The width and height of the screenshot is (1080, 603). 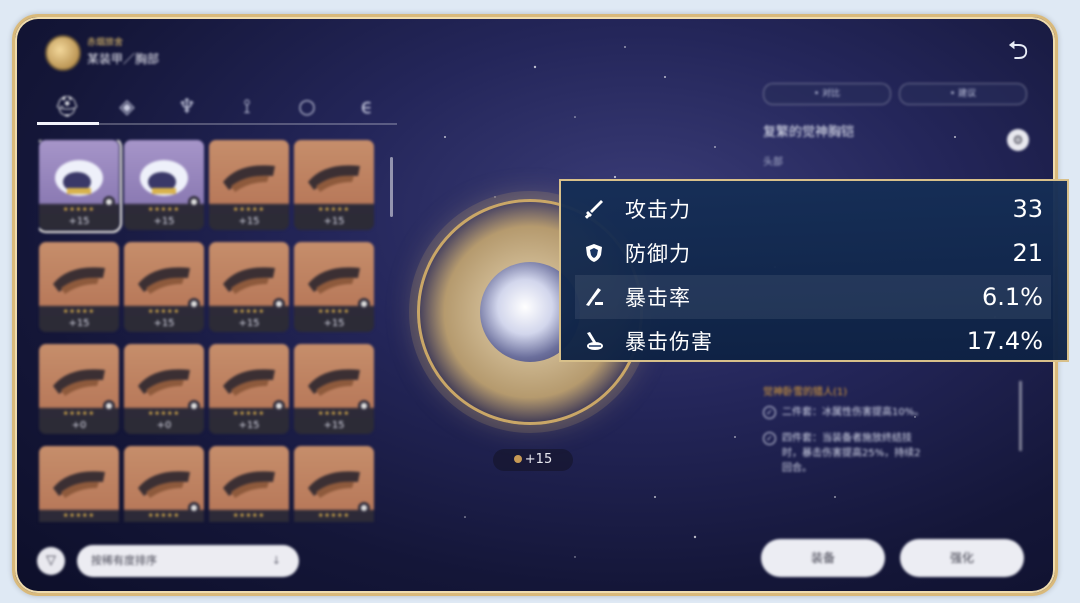 What do you see at coordinates (594, 297) in the screenshot?
I see `crit-rate-icon` at bounding box center [594, 297].